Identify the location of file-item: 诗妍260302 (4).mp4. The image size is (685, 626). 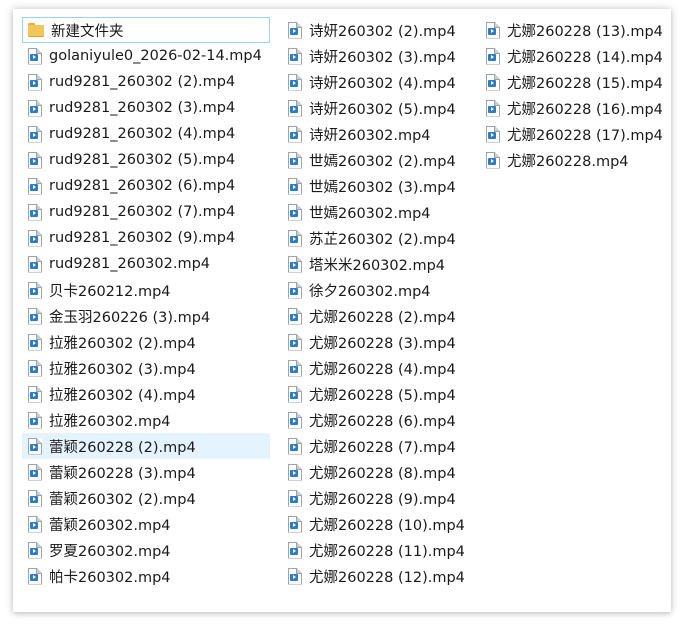
(375, 82).